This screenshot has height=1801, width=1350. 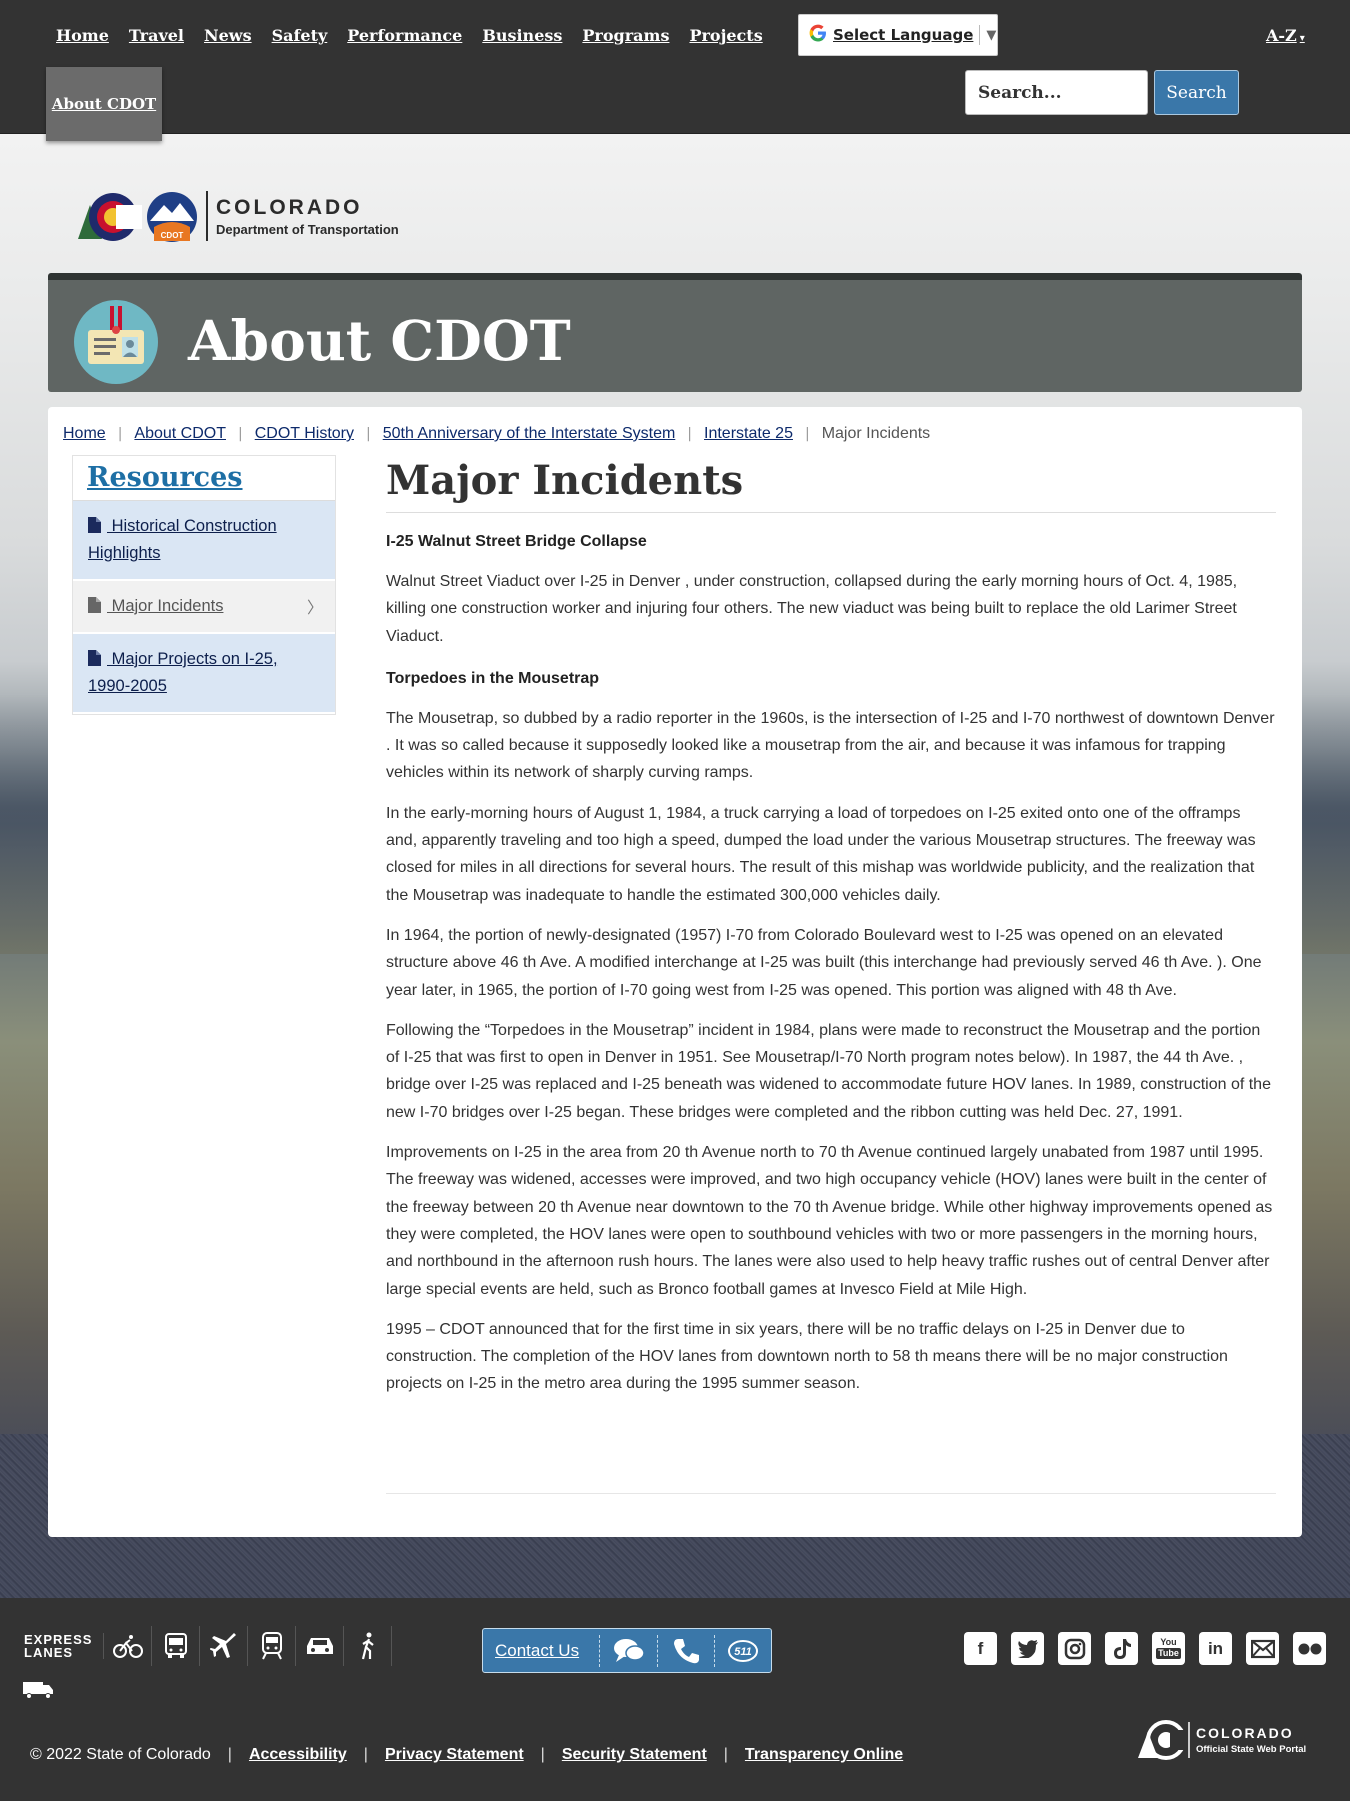 What do you see at coordinates (172, 235) in the screenshot?
I see `svg-text: CDOT` at bounding box center [172, 235].